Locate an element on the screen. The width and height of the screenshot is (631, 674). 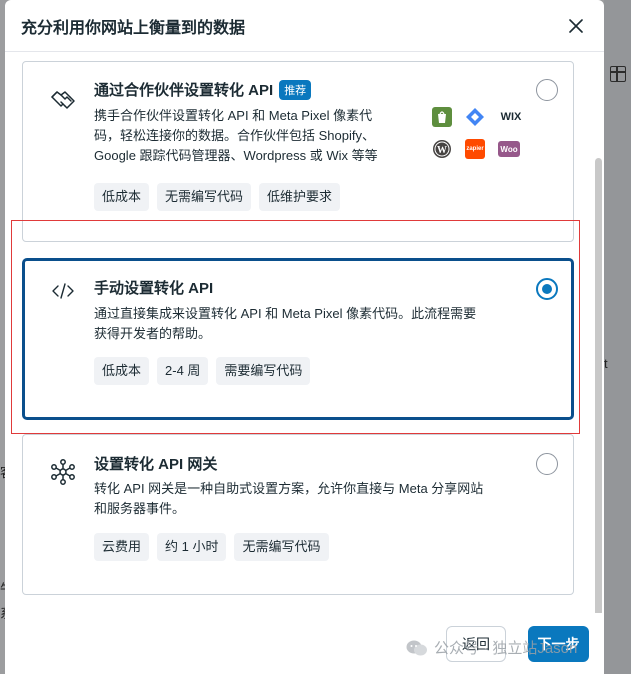
close-button is located at coordinates (576, 26).